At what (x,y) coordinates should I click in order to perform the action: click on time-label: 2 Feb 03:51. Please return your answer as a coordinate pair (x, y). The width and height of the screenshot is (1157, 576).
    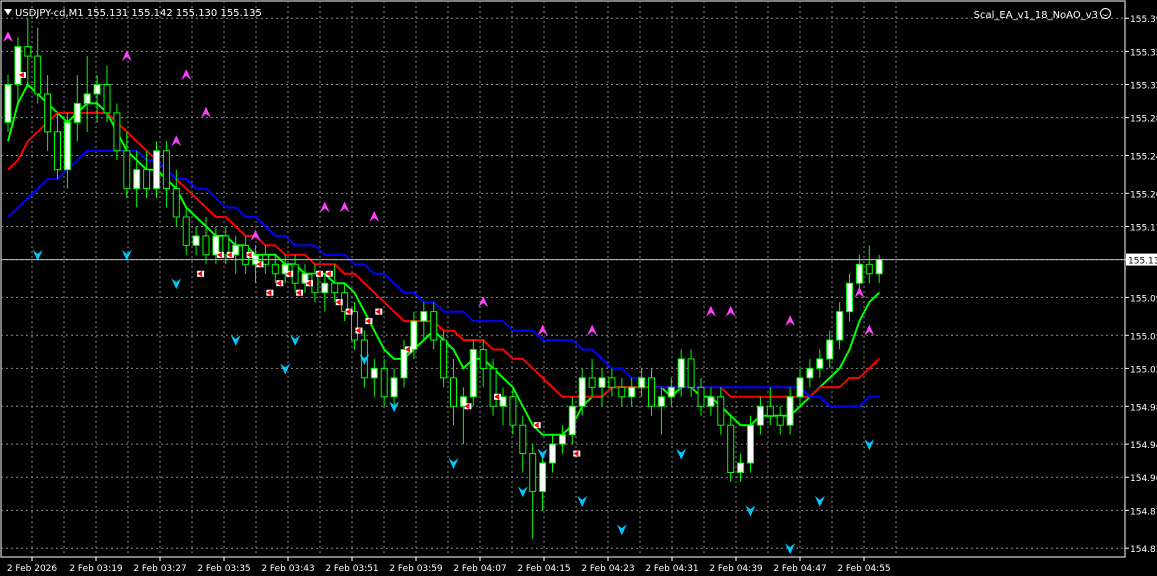
    Looking at the image, I should click on (351, 569).